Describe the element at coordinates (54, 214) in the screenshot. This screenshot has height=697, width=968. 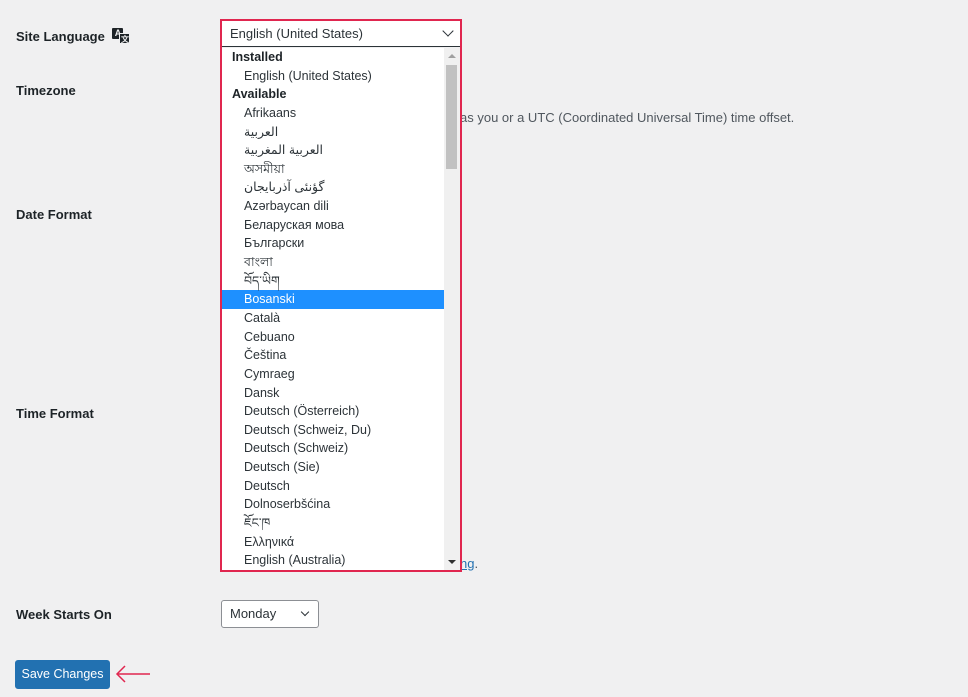
I see `date-format-label: Date Format` at that location.